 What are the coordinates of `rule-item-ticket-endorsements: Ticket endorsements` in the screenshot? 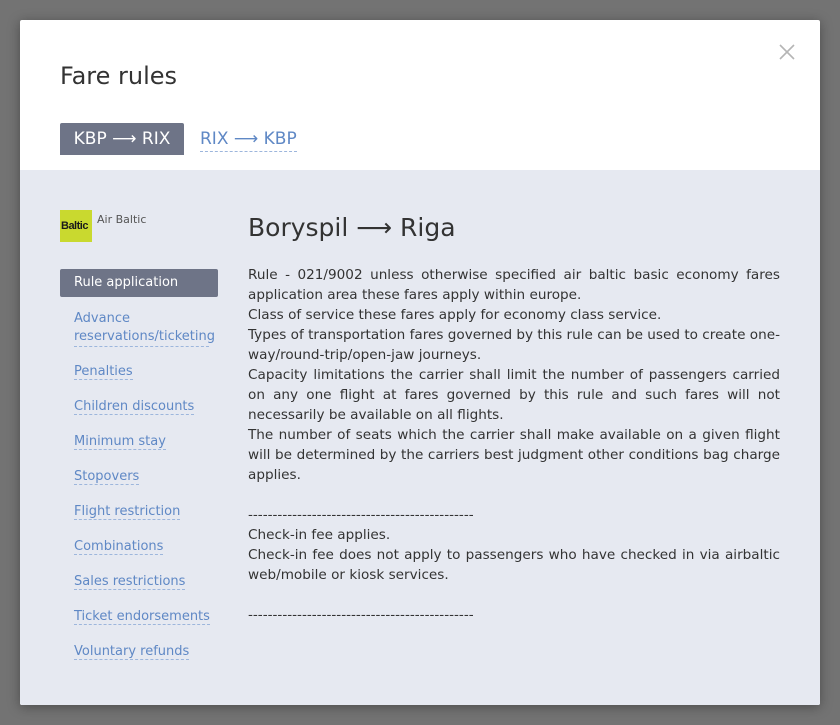 It's located at (142, 617).